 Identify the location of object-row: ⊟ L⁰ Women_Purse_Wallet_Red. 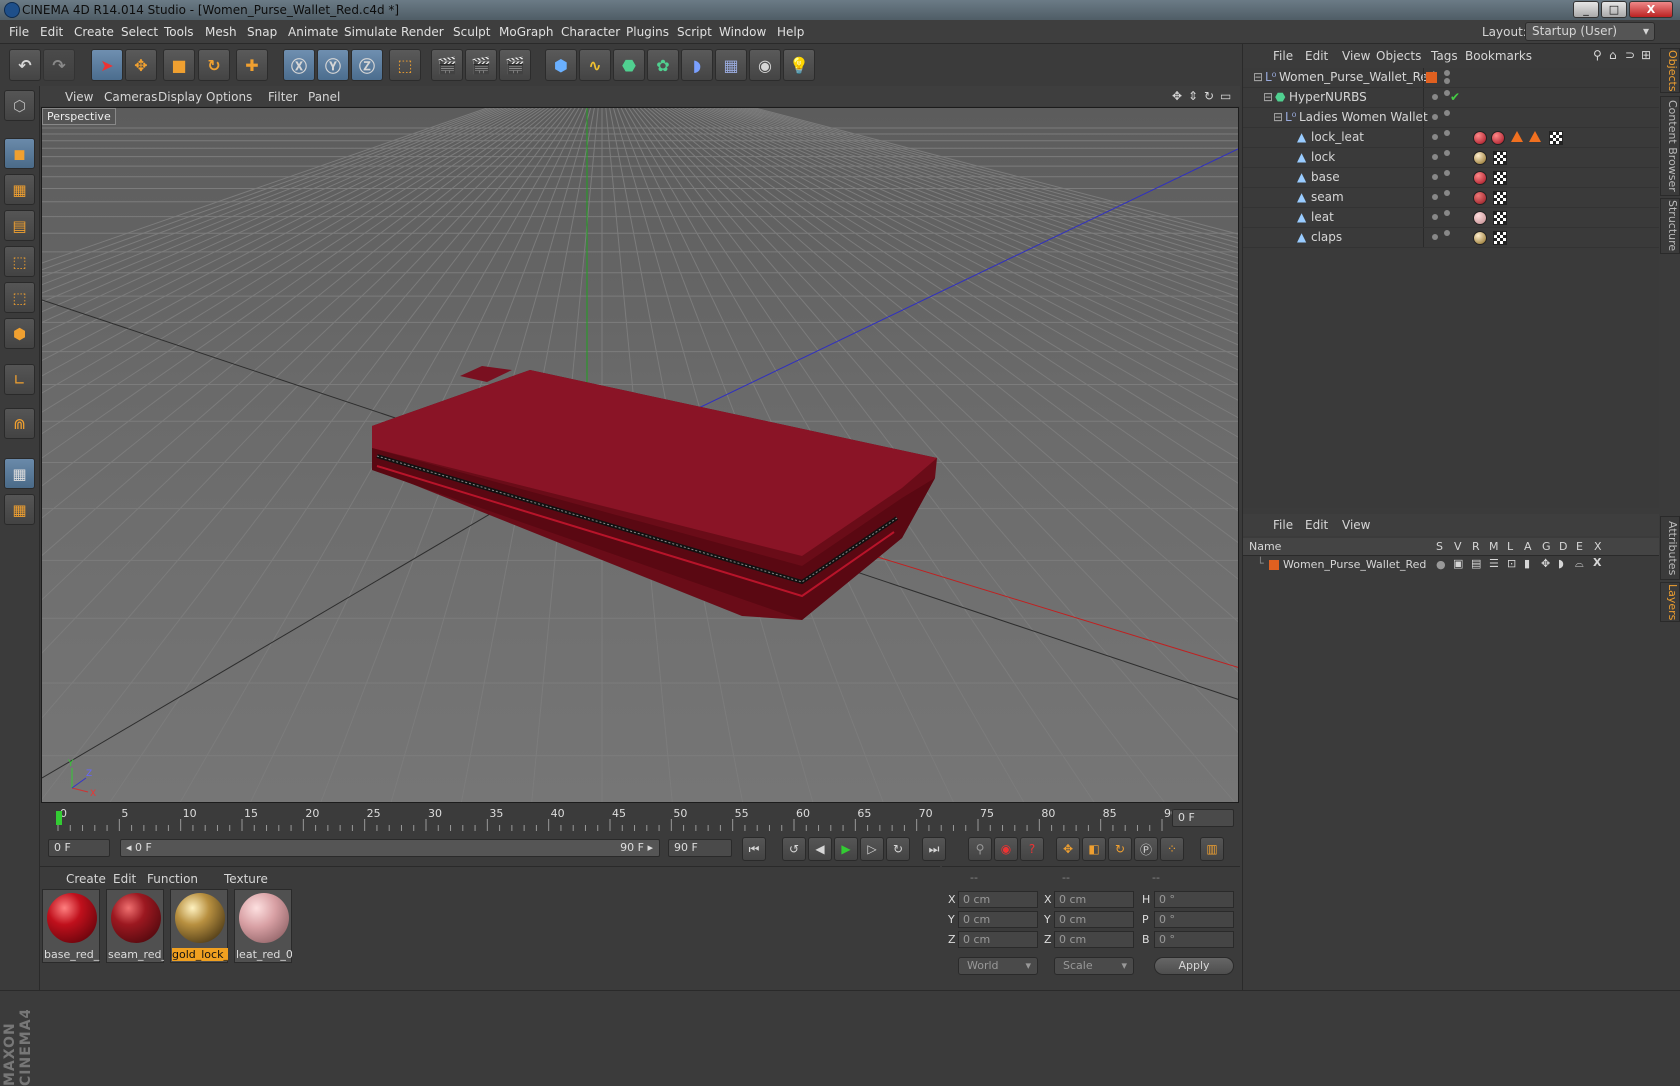
(1451, 78).